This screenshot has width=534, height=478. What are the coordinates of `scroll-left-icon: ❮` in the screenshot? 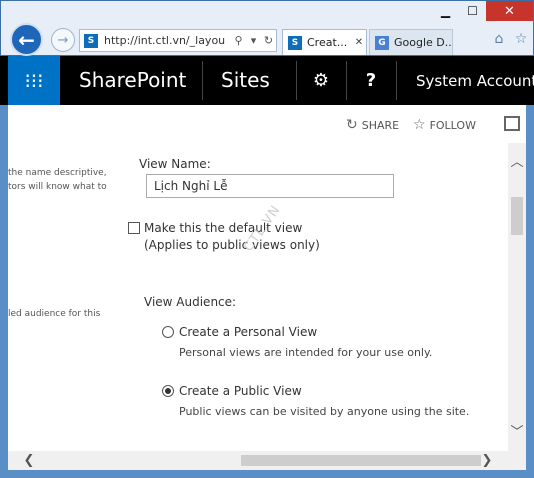 It's located at (29, 460).